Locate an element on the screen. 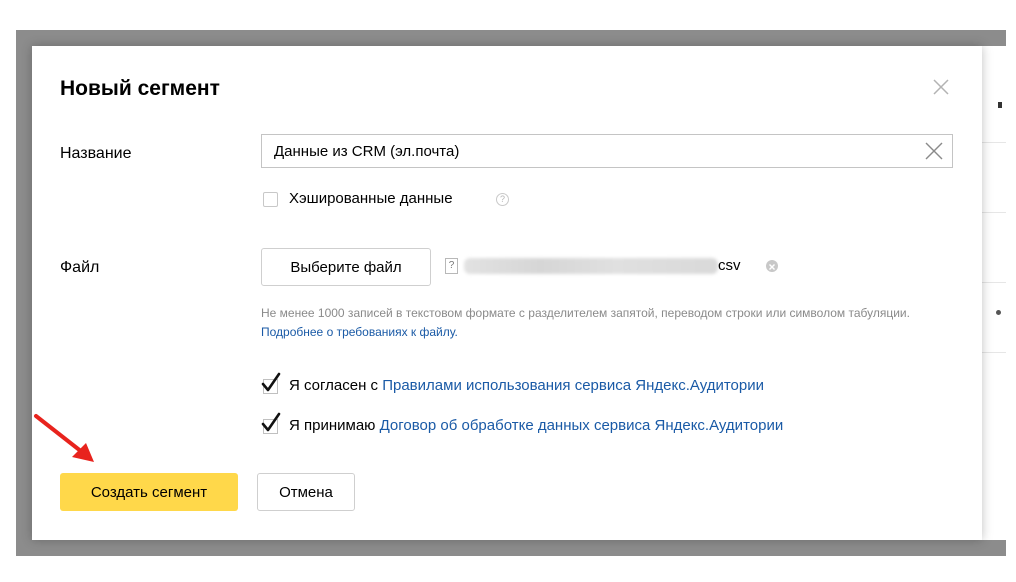  file-label: Файл is located at coordinates (80, 267).